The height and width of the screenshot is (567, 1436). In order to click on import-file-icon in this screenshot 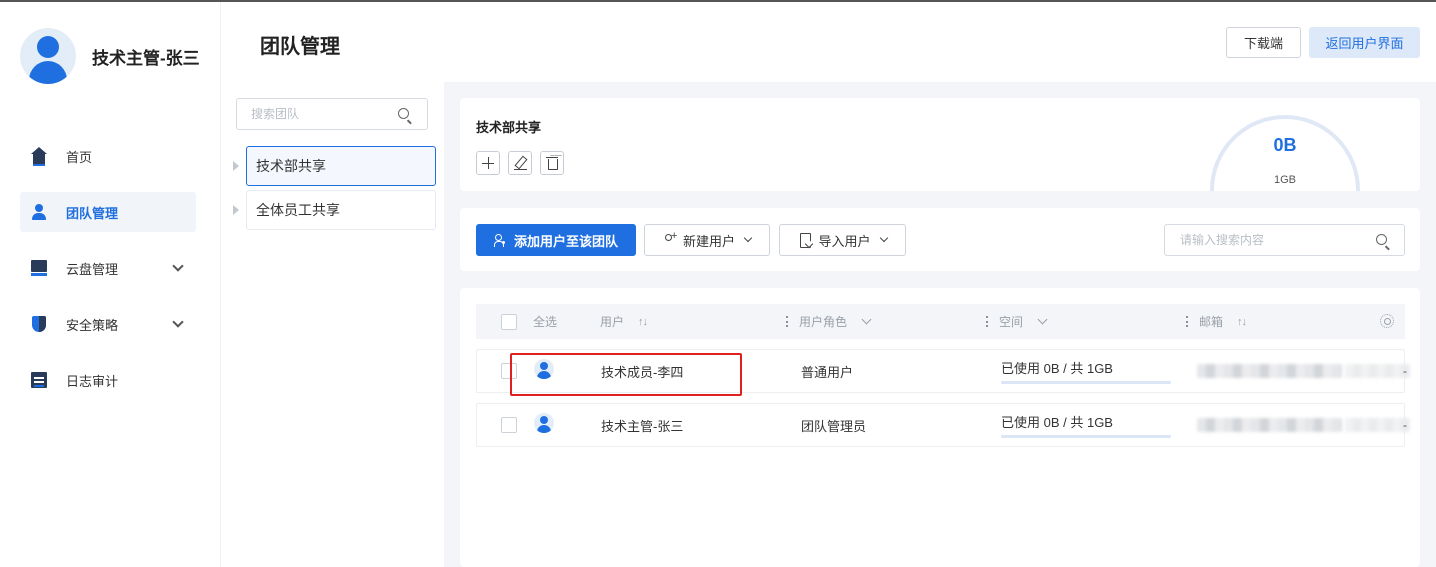, I will do `click(805, 240)`.